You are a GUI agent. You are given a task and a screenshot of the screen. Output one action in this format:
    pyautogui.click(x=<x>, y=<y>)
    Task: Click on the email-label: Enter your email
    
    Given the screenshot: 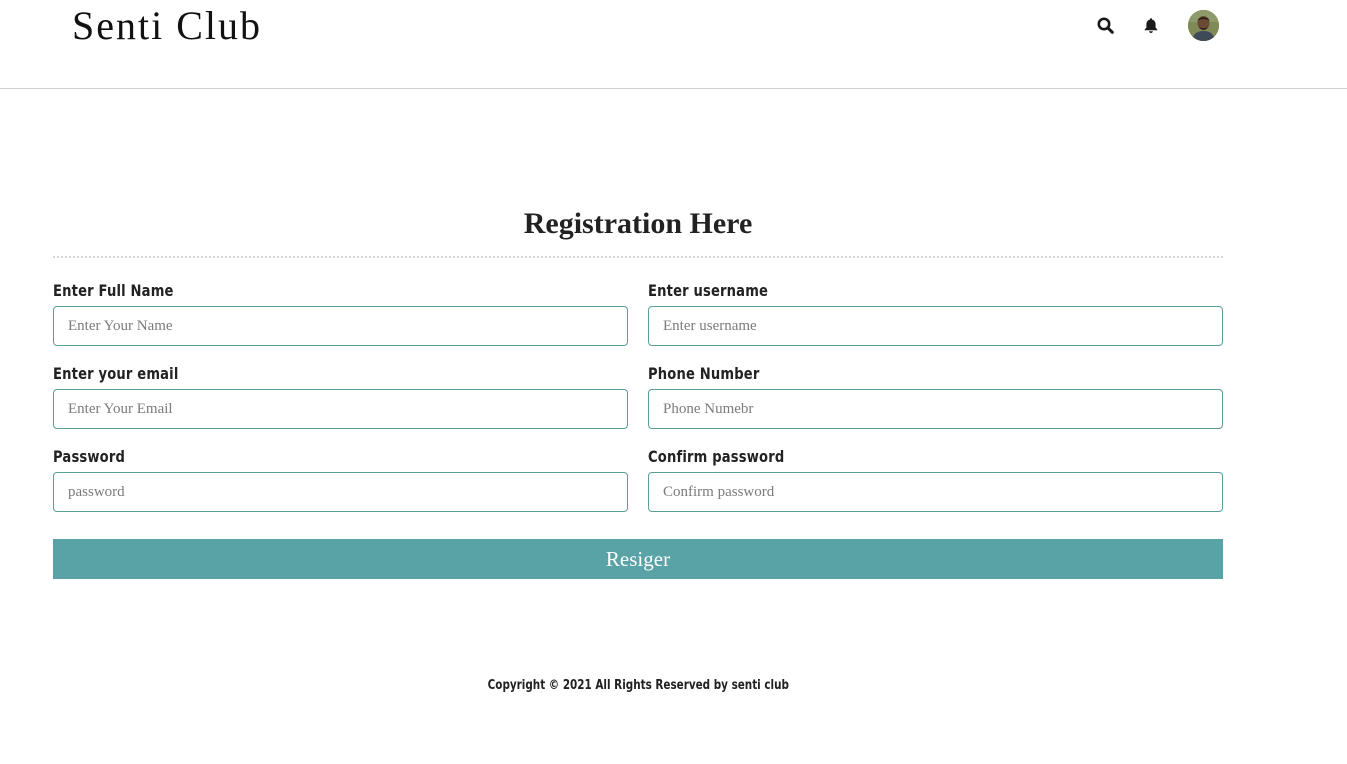 What is the action you would take?
    pyautogui.click(x=116, y=373)
    